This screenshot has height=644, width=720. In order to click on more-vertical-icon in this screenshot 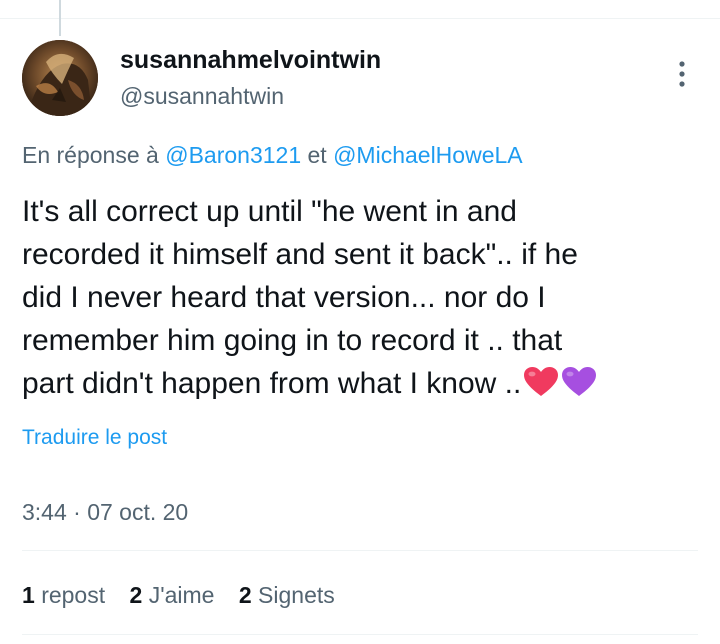, I will do `click(682, 74)`.